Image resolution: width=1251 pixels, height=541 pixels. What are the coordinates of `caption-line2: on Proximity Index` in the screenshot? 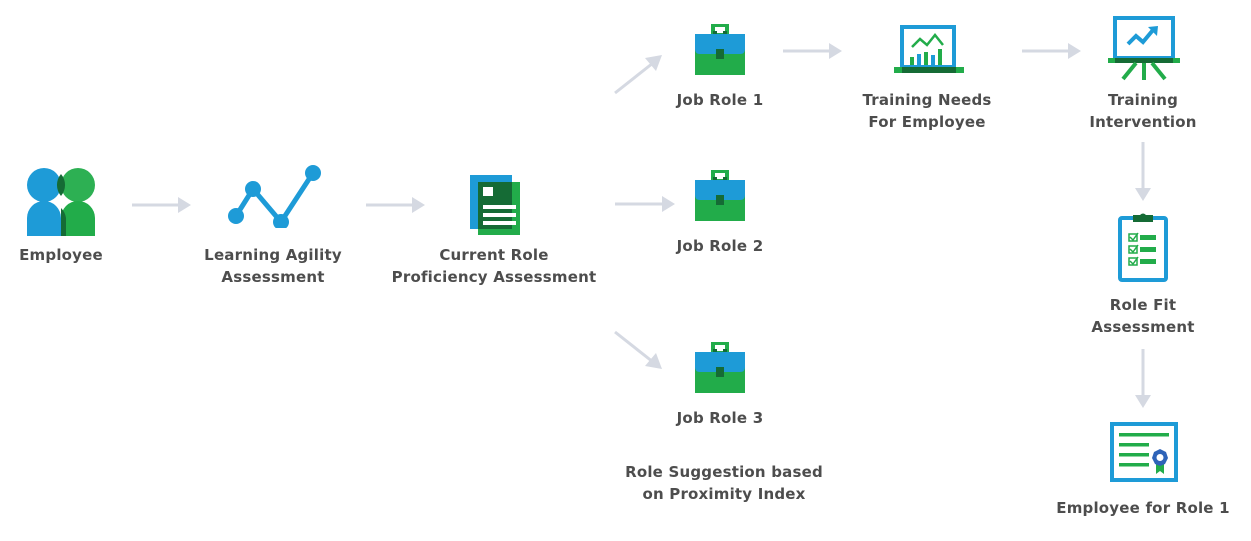 It's located at (724, 494).